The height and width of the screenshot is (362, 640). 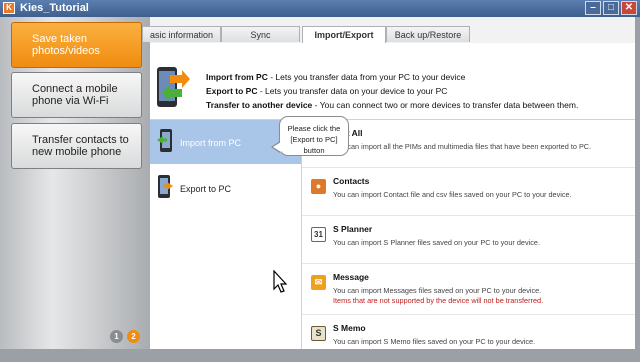 What do you see at coordinates (80, 146) in the screenshot?
I see `sidebar-item-label: Transfer contacts to new mobile phone` at bounding box center [80, 146].